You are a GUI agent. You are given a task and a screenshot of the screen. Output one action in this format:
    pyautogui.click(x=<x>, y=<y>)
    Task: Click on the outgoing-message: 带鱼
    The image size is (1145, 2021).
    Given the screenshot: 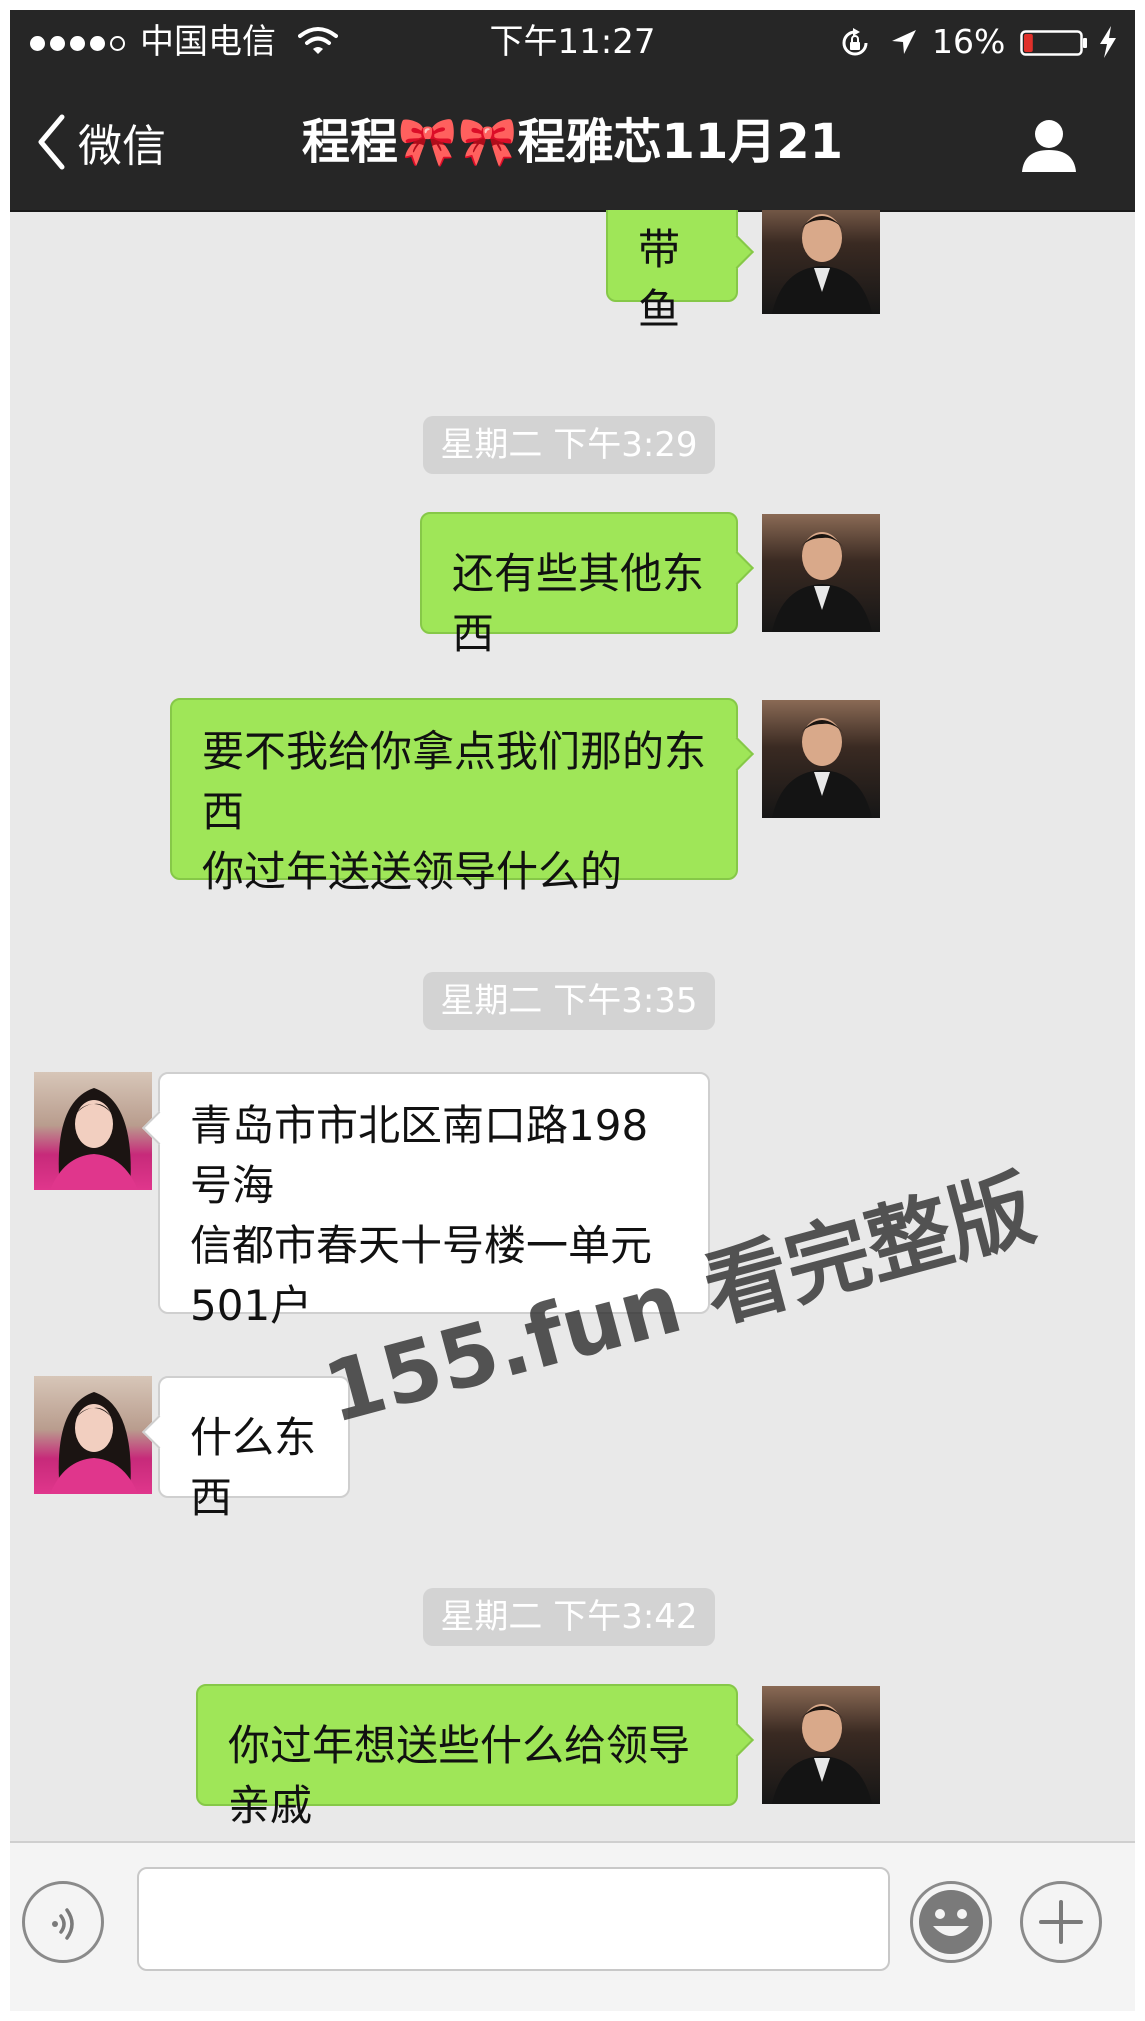 What is the action you would take?
    pyautogui.click(x=680, y=272)
    